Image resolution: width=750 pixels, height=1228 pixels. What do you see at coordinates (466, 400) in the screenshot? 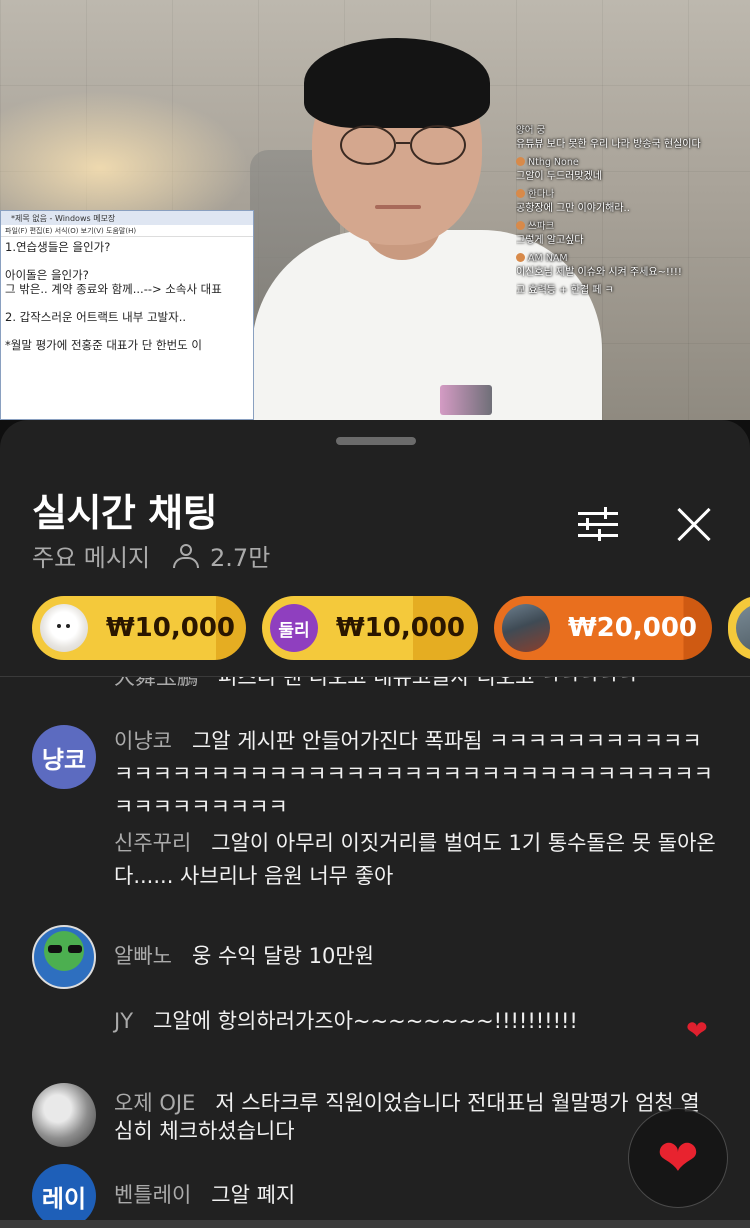
I see `shirt-print` at bounding box center [466, 400].